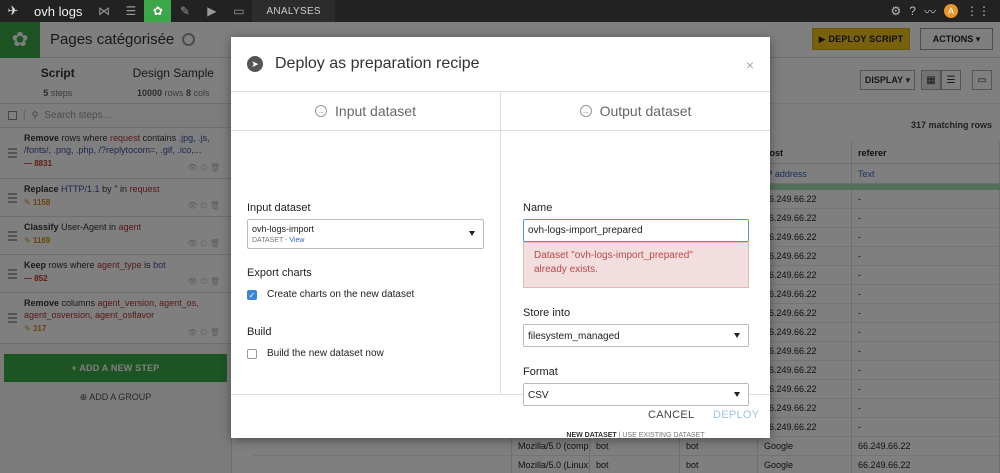 The width and height of the screenshot is (1000, 473). I want to click on apps-grid-icon: ⋮⋮, so click(978, 11).